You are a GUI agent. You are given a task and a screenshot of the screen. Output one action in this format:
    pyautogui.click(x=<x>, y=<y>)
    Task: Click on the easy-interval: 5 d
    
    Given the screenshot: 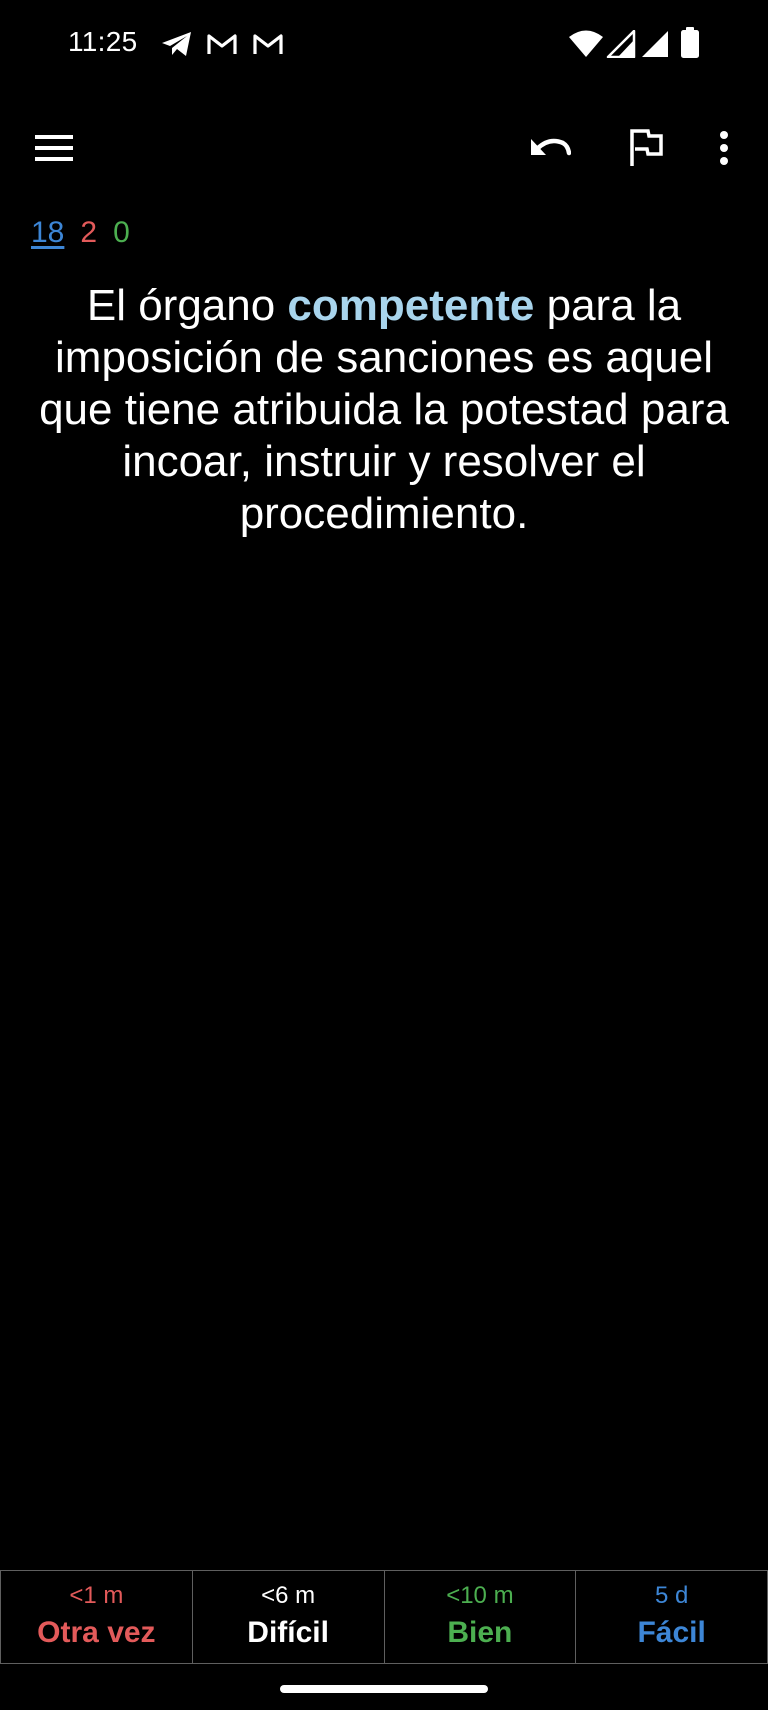 What is the action you would take?
    pyautogui.click(x=671, y=1595)
    